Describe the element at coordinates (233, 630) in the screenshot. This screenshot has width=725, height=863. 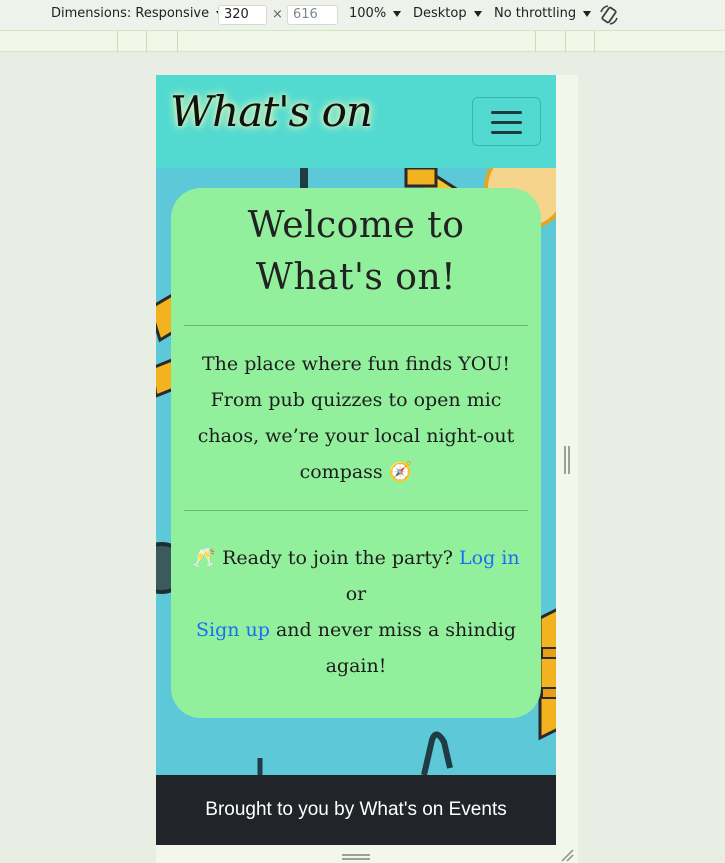
I see `signup-link: Sign up` at that location.